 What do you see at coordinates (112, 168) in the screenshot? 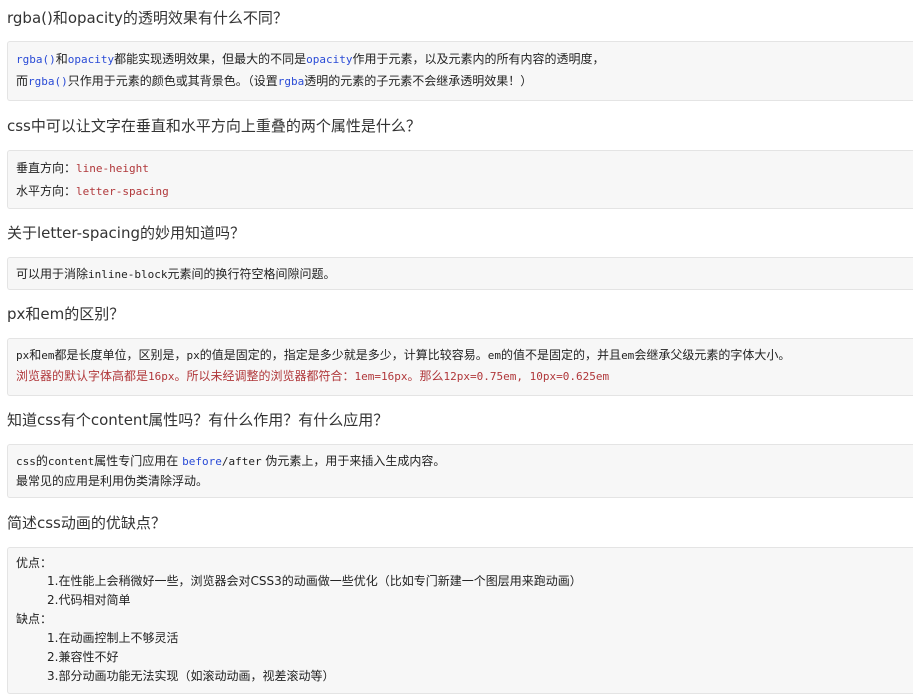
I see `code-line-height: line-height` at bounding box center [112, 168].